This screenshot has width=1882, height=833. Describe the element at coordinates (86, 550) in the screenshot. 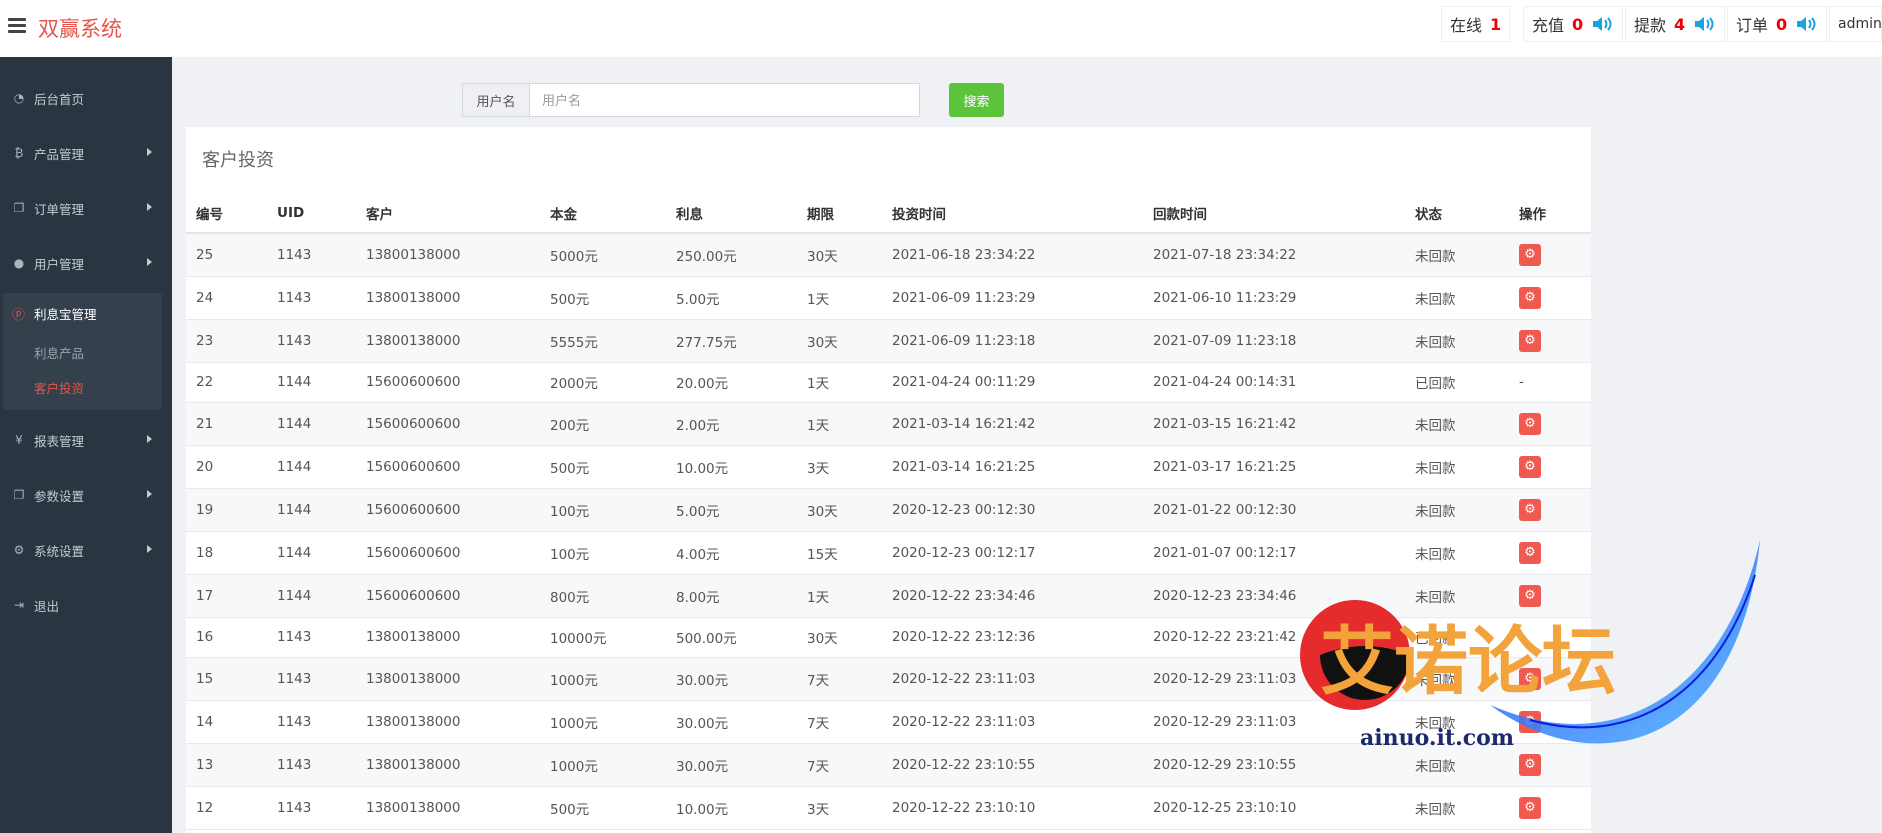

I see `sidebar-item-system: ⚙ 系统设置` at that location.